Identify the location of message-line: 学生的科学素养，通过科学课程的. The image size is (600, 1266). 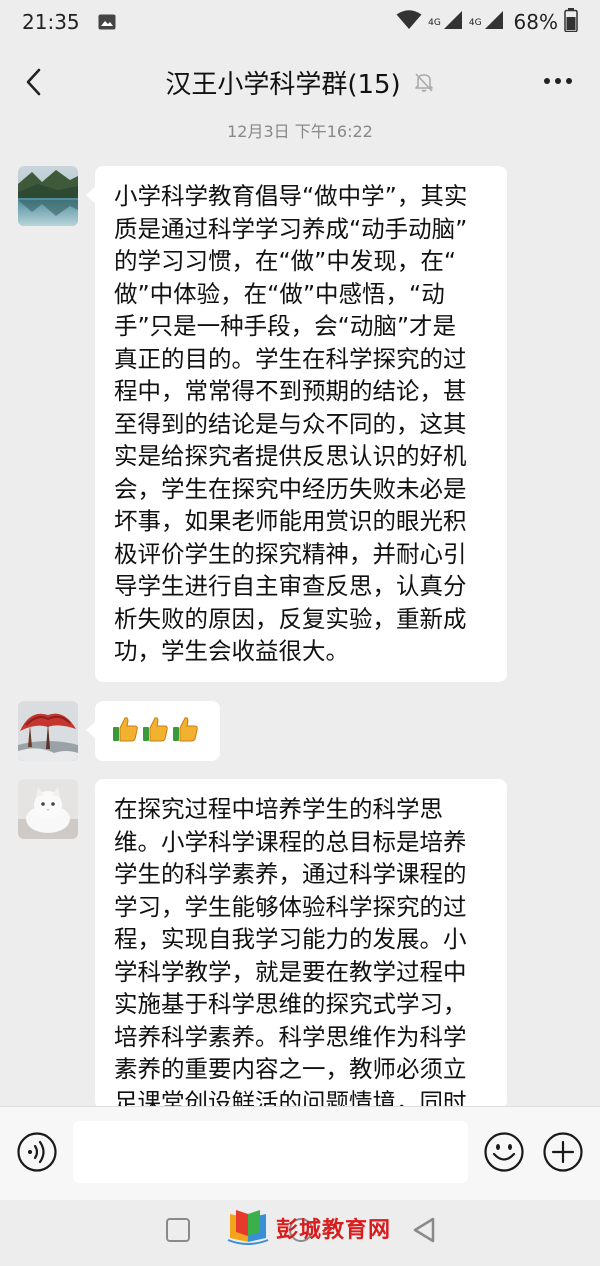
(290, 874).